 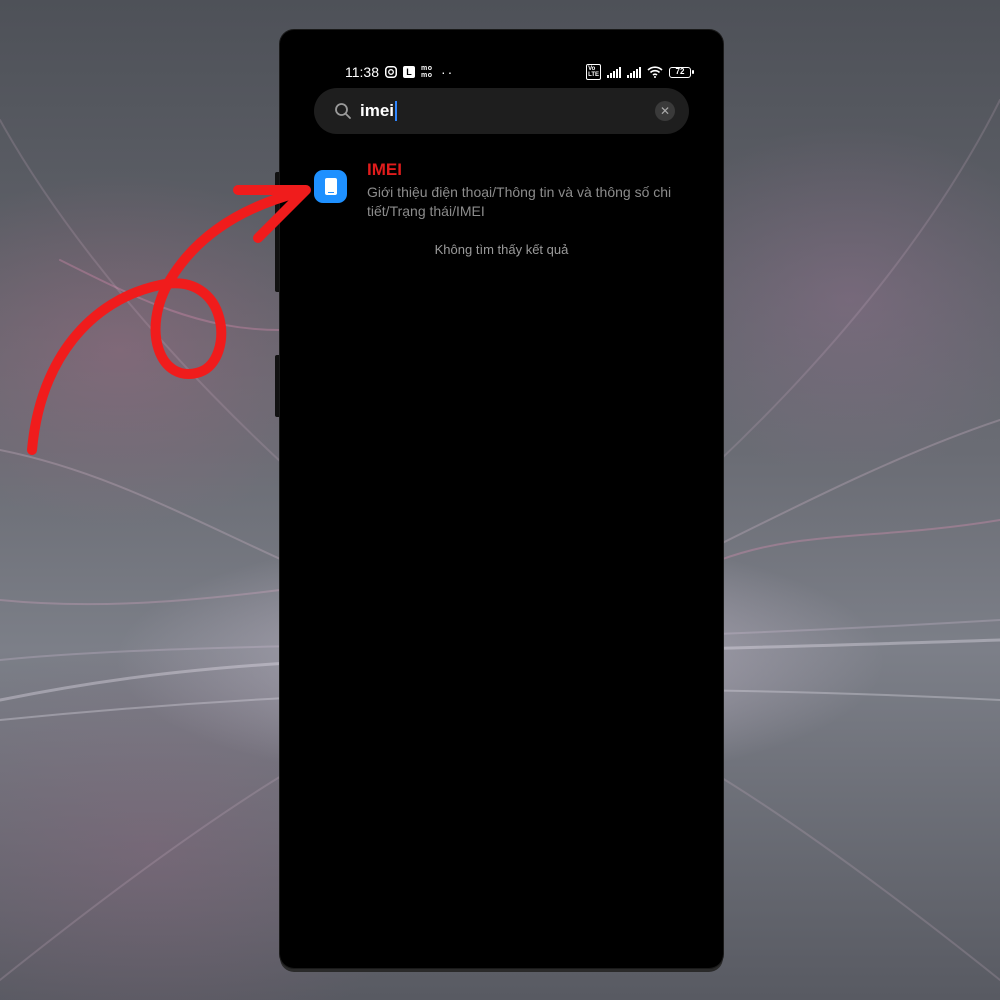 What do you see at coordinates (362, 72) in the screenshot?
I see `status-time: 11:38` at bounding box center [362, 72].